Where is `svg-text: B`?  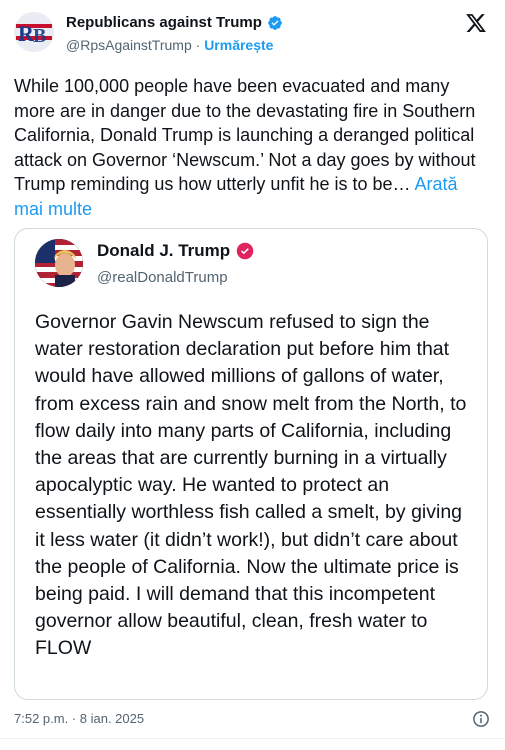
svg-text: B is located at coordinates (39, 36).